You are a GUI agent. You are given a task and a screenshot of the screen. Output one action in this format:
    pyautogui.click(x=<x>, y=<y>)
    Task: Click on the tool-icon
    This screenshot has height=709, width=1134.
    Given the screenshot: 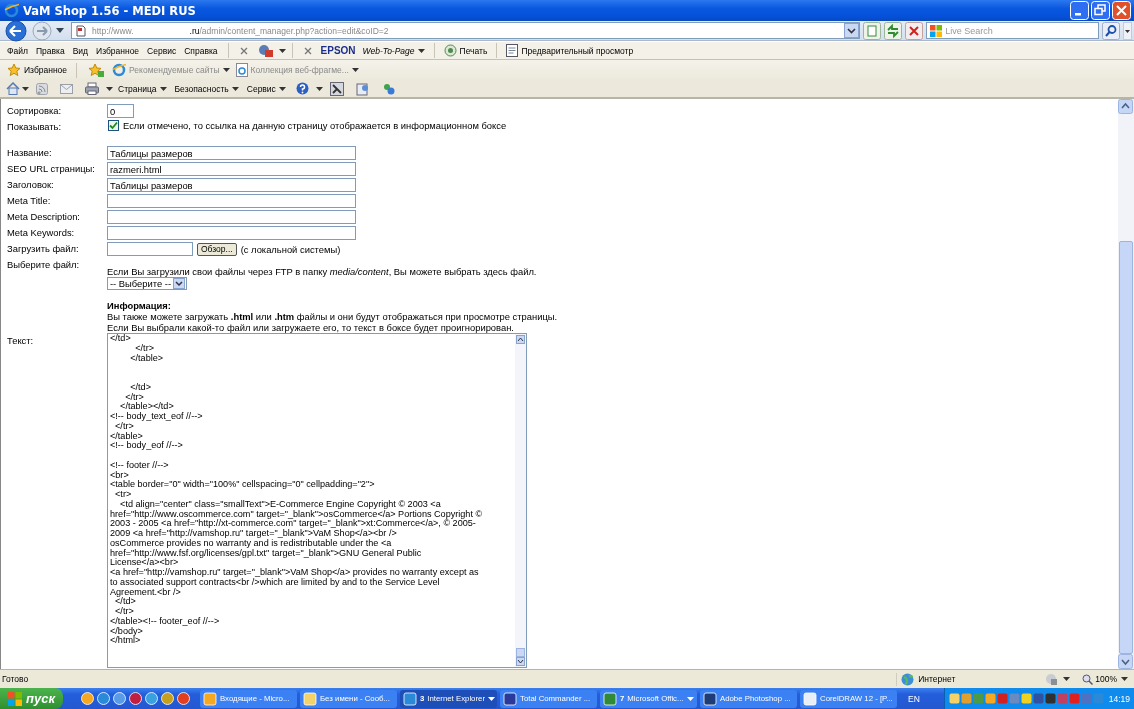 What is the action you would take?
    pyautogui.click(x=336, y=88)
    